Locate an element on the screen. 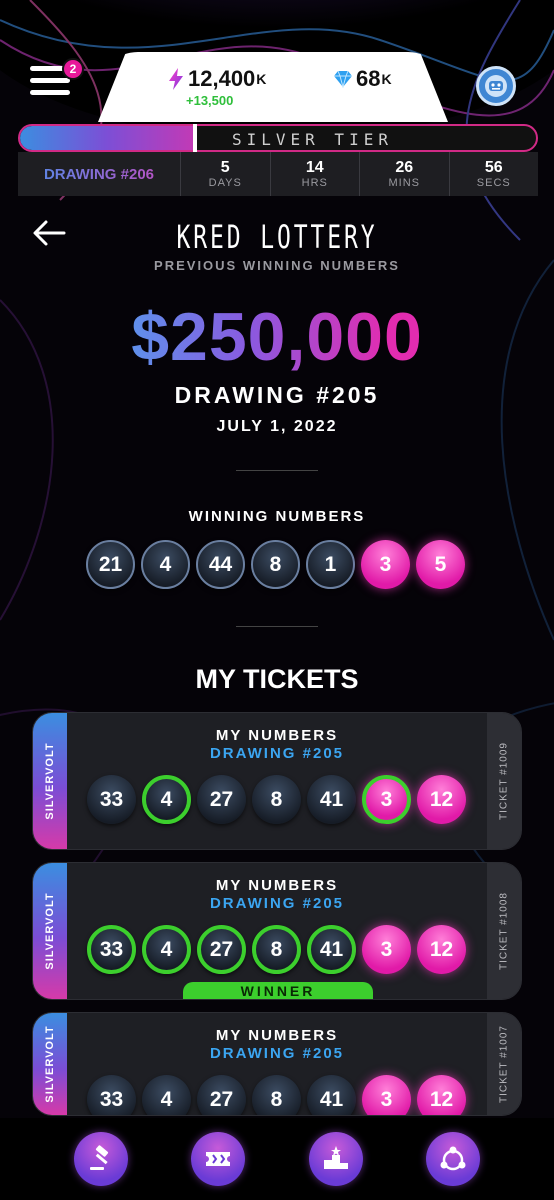  podium-icon is located at coordinates (335, 1157).